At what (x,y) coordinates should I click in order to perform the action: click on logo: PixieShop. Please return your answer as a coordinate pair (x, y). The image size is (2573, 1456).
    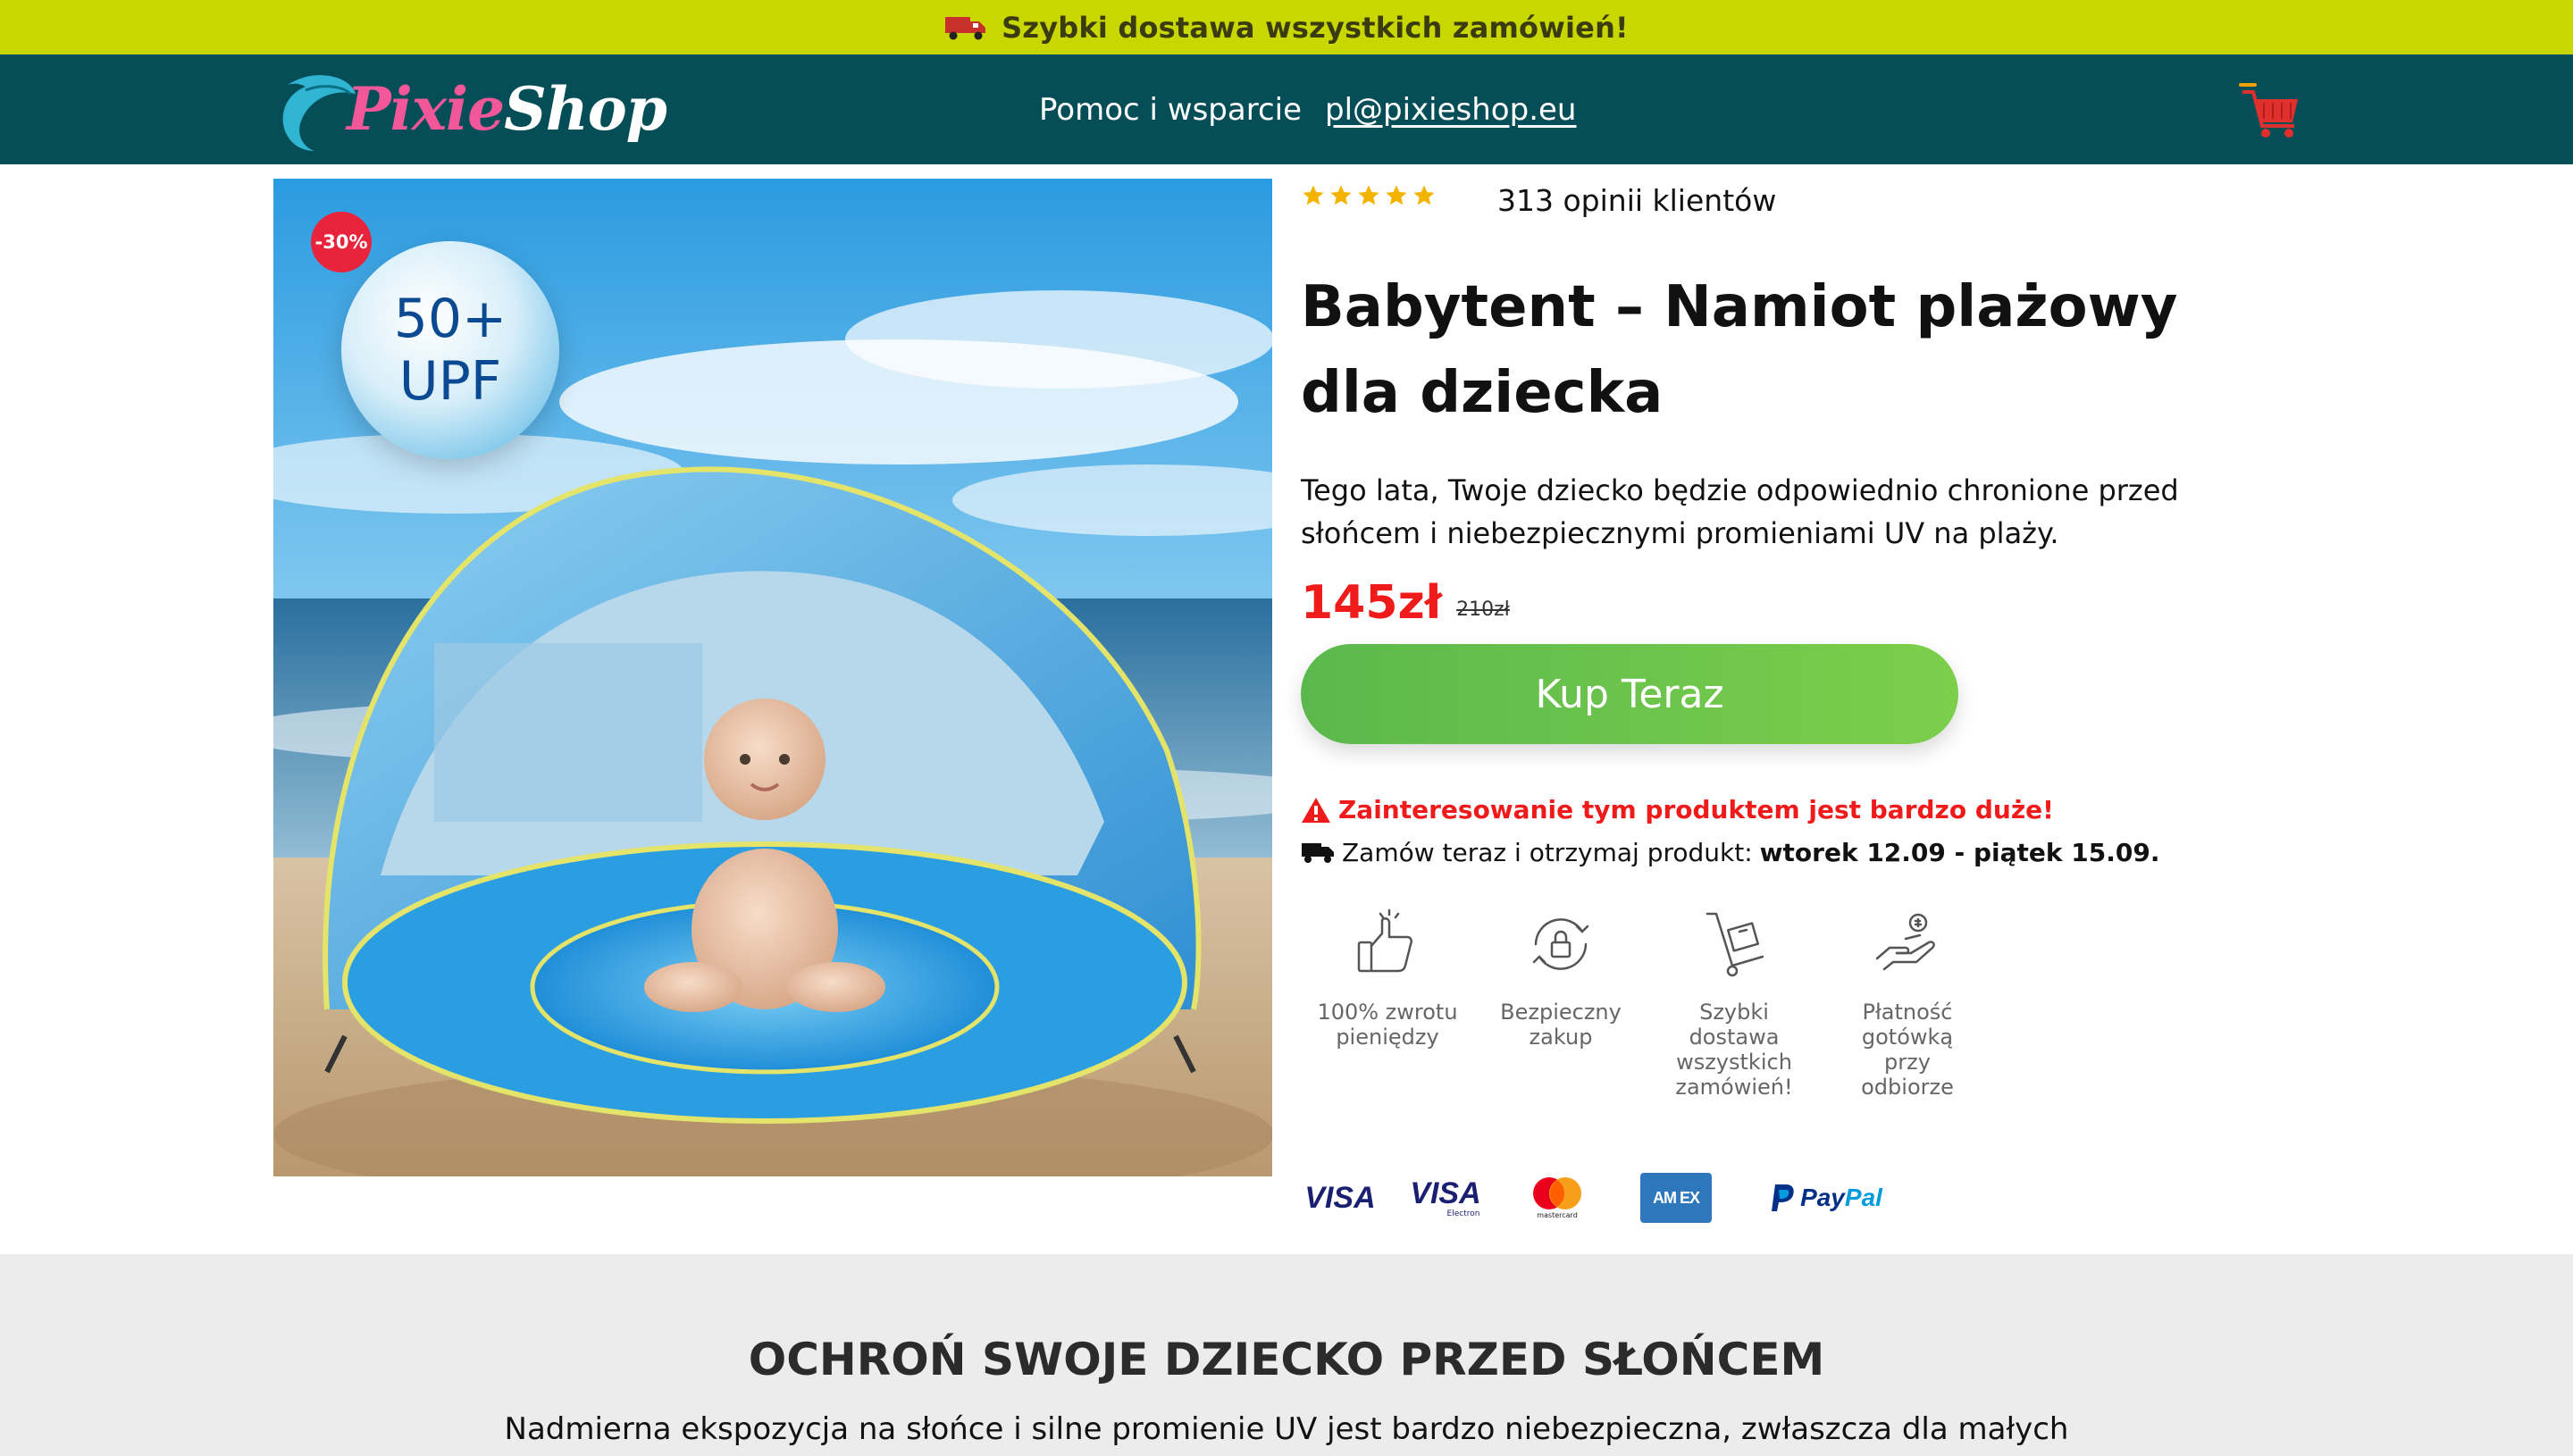
    Looking at the image, I should click on (473, 109).